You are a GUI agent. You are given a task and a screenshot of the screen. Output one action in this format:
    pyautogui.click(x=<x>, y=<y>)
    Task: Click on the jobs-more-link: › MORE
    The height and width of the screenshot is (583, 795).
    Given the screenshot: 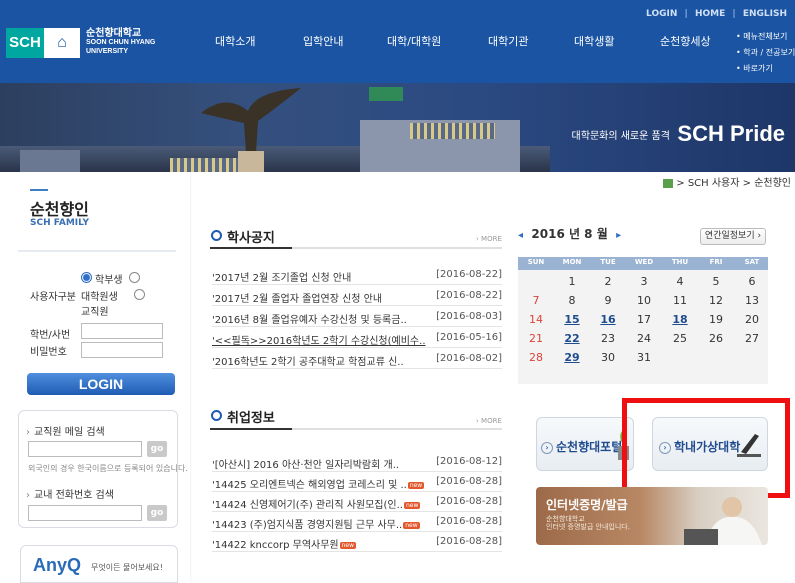 What is the action you would take?
    pyautogui.click(x=489, y=421)
    